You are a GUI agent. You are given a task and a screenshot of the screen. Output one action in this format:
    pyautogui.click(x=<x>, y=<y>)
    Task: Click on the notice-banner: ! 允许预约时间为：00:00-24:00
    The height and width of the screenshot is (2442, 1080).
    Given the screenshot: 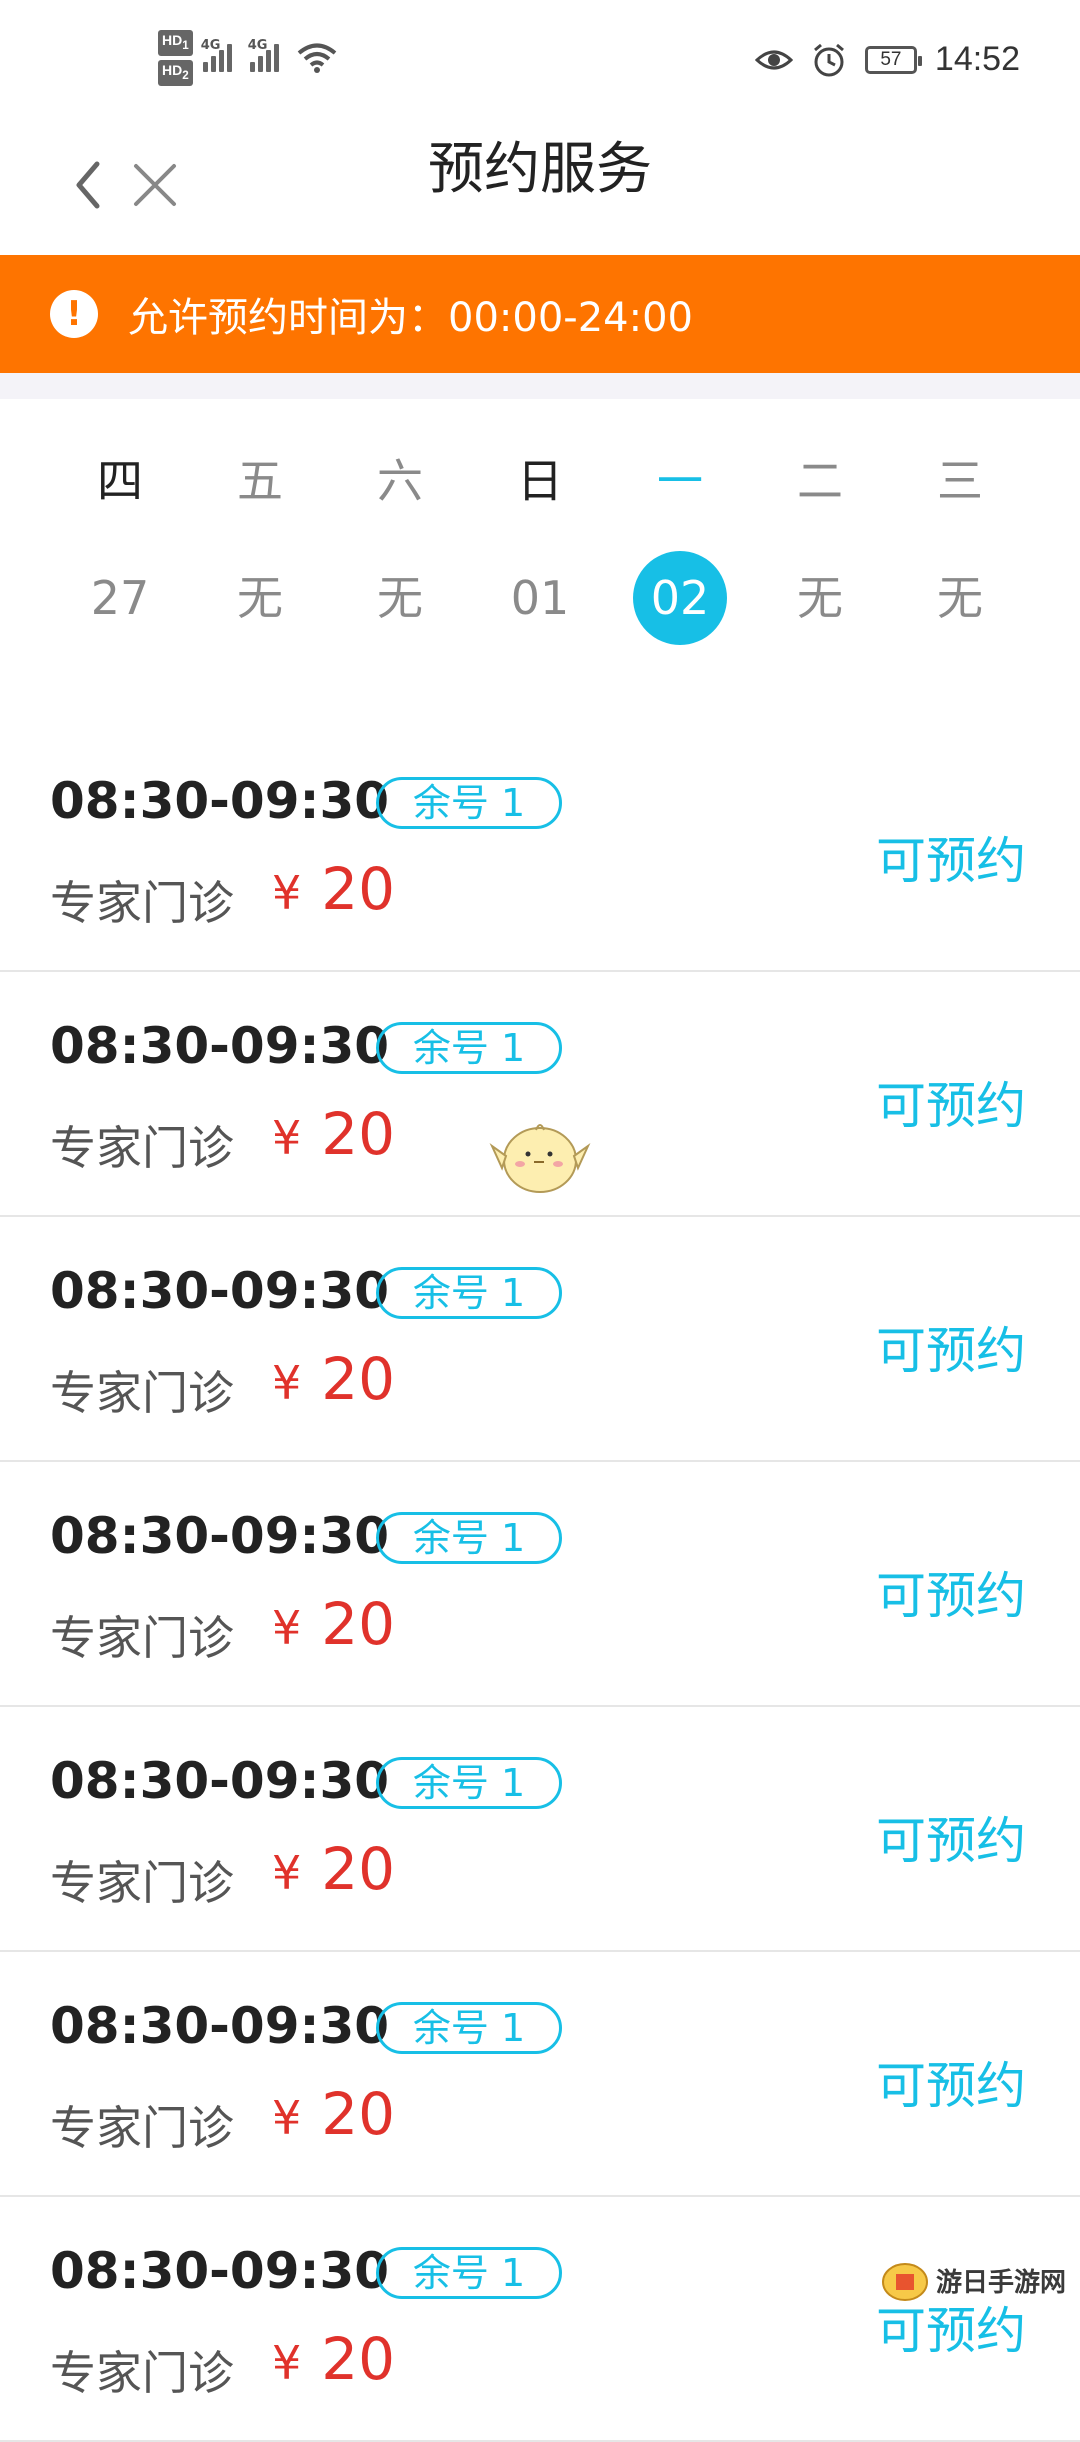 What is the action you would take?
    pyautogui.click(x=540, y=314)
    